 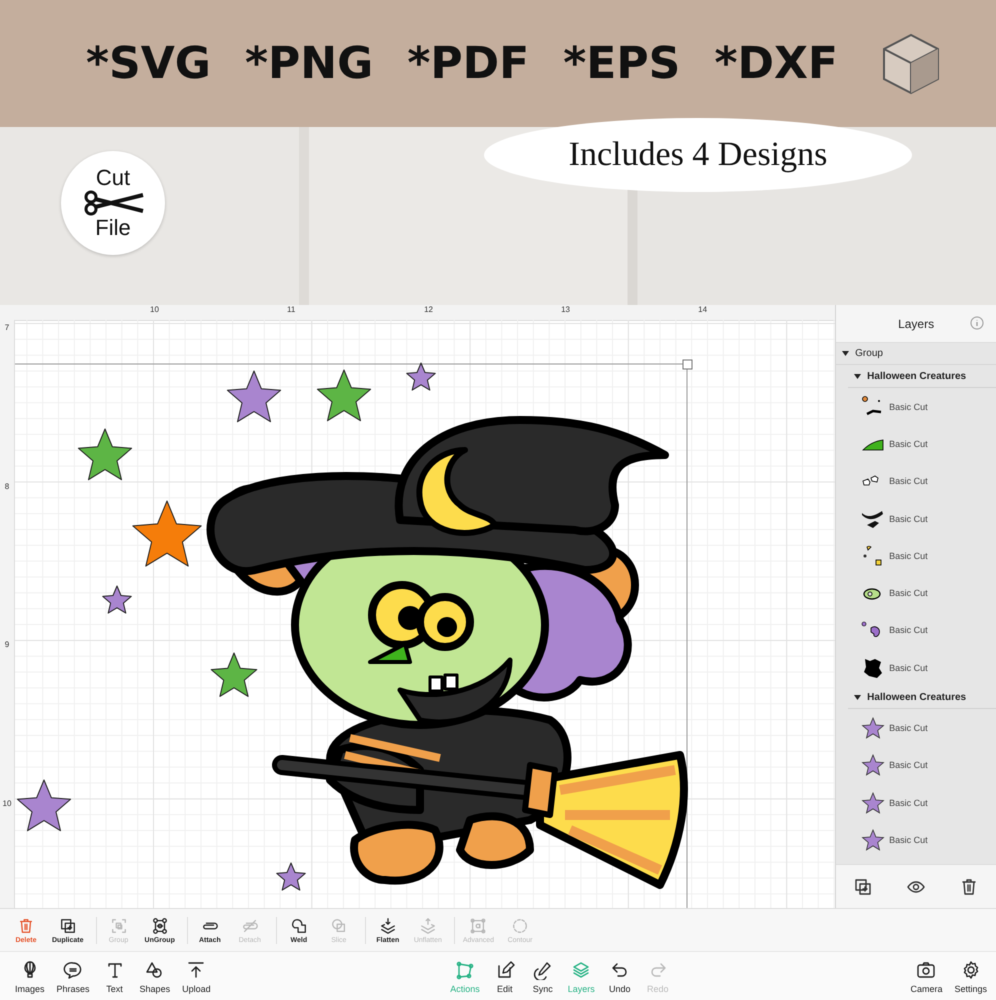 I want to click on eyedropper-icon, so click(x=542, y=970).